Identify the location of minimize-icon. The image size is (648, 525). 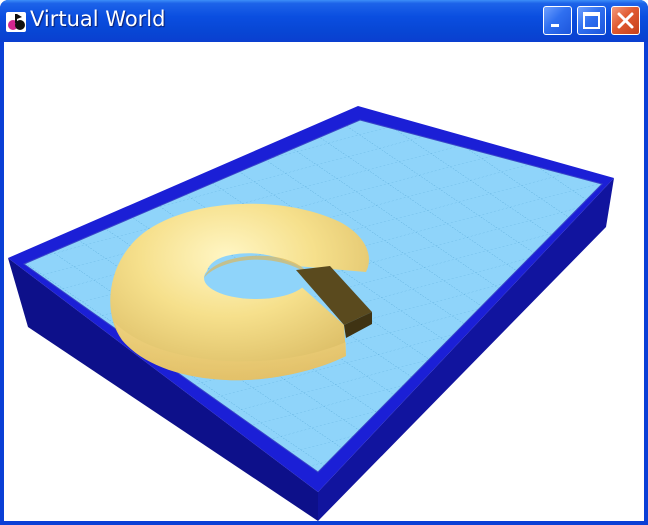
(555, 25).